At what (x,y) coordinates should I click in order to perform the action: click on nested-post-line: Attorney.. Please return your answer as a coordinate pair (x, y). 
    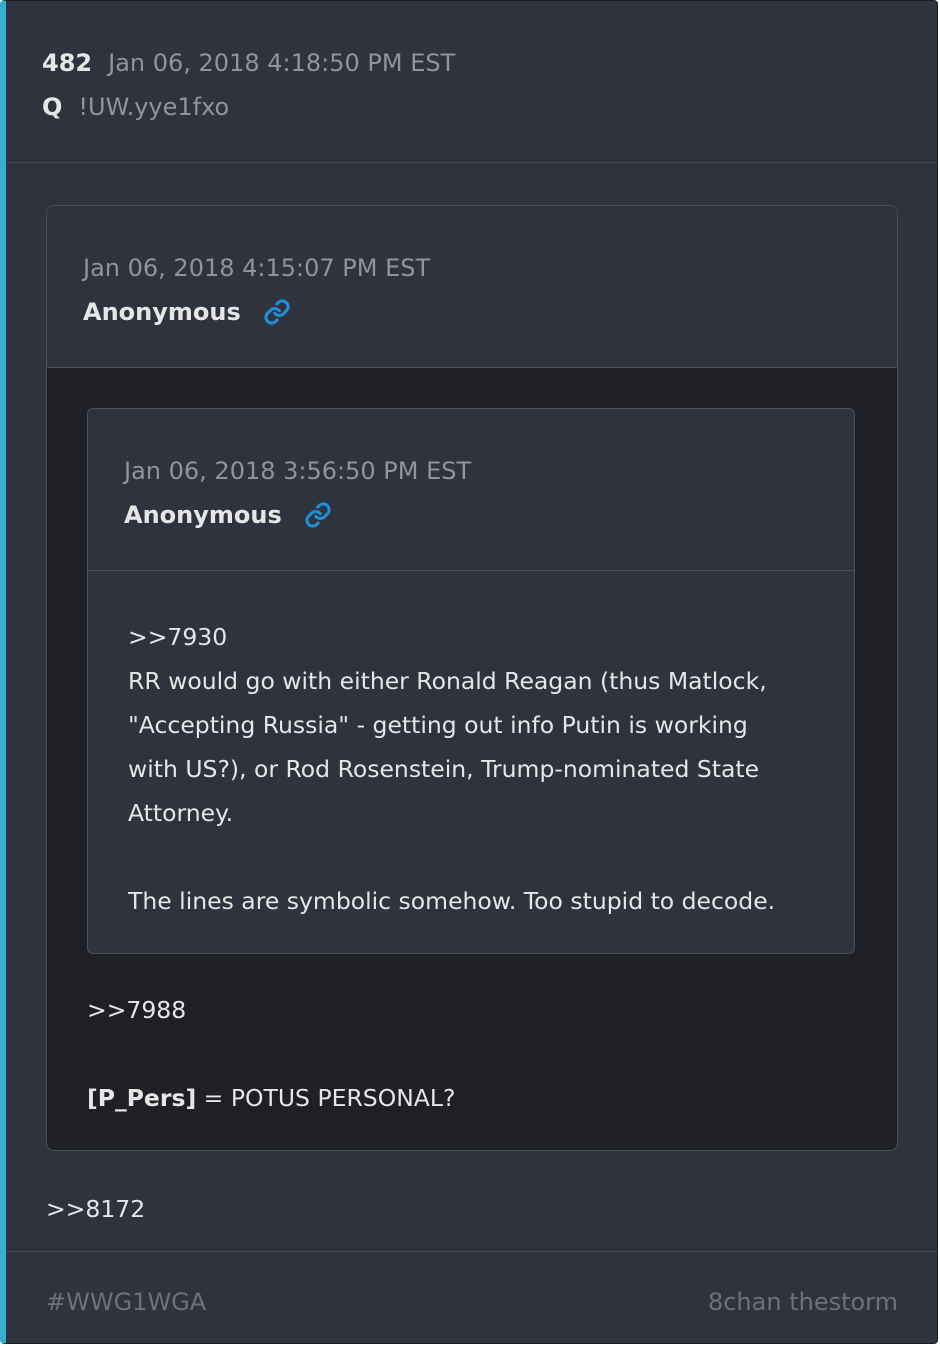
    Looking at the image, I should click on (181, 813).